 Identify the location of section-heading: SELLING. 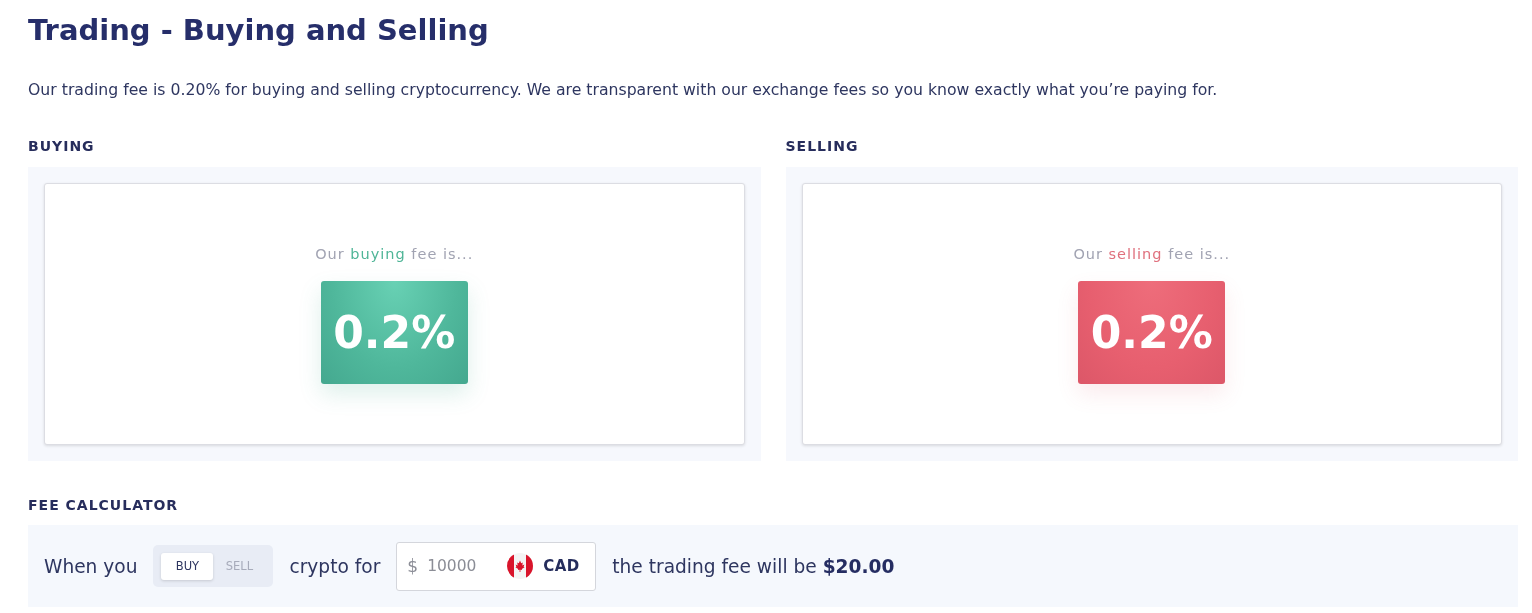
(822, 146).